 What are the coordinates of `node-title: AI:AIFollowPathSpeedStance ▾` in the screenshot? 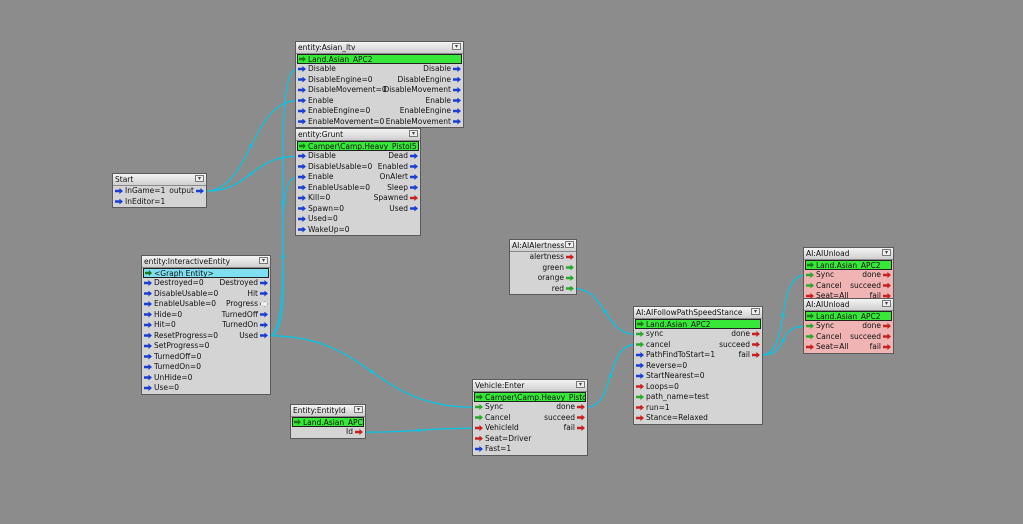 It's located at (698, 313).